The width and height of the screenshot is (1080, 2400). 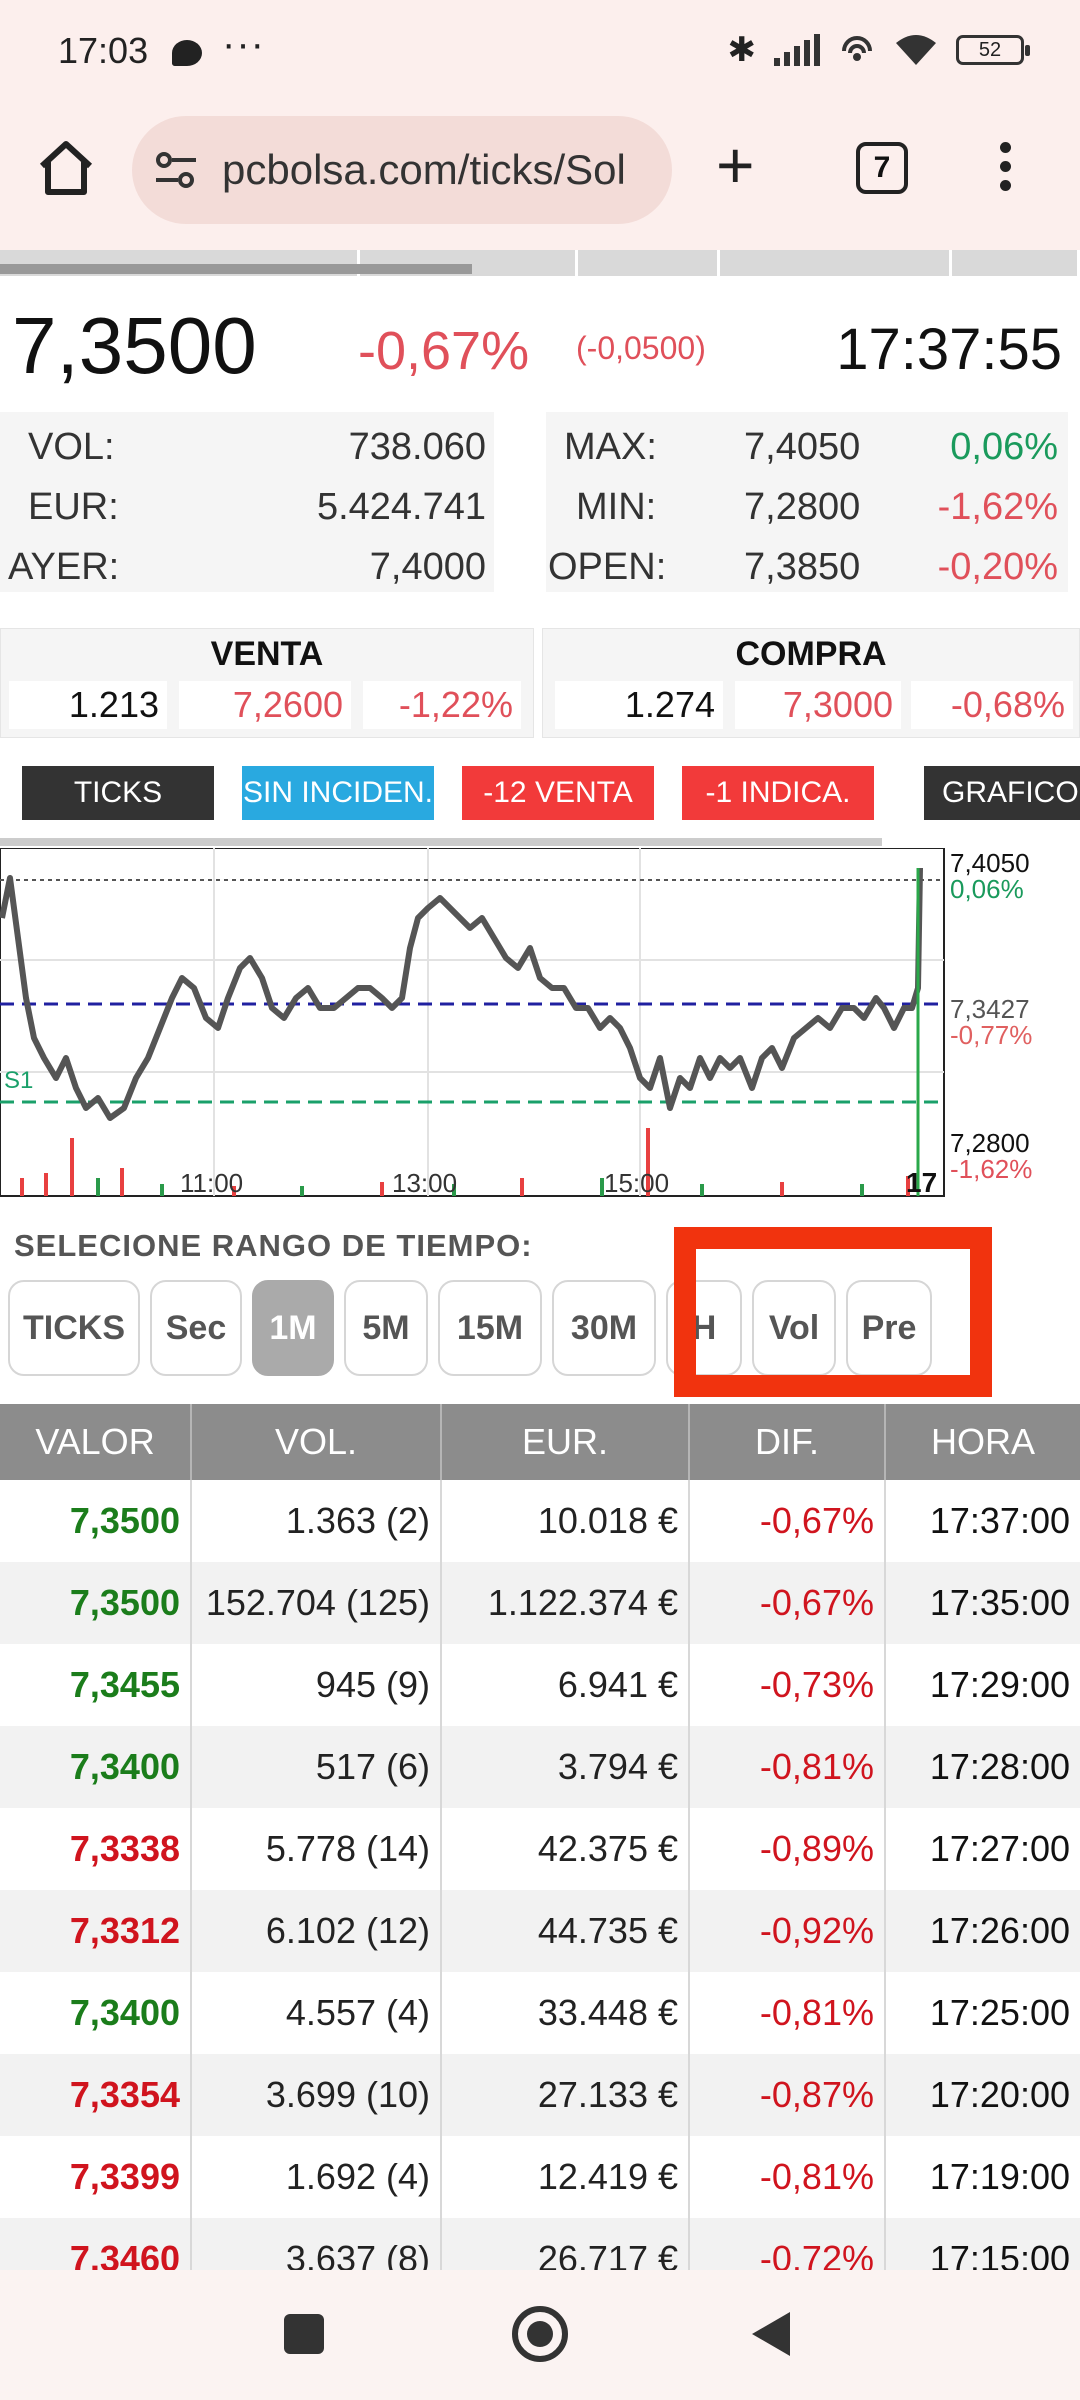 What do you see at coordinates (317, 2177) in the screenshot?
I see `cell-vol: 1.692 (4)` at bounding box center [317, 2177].